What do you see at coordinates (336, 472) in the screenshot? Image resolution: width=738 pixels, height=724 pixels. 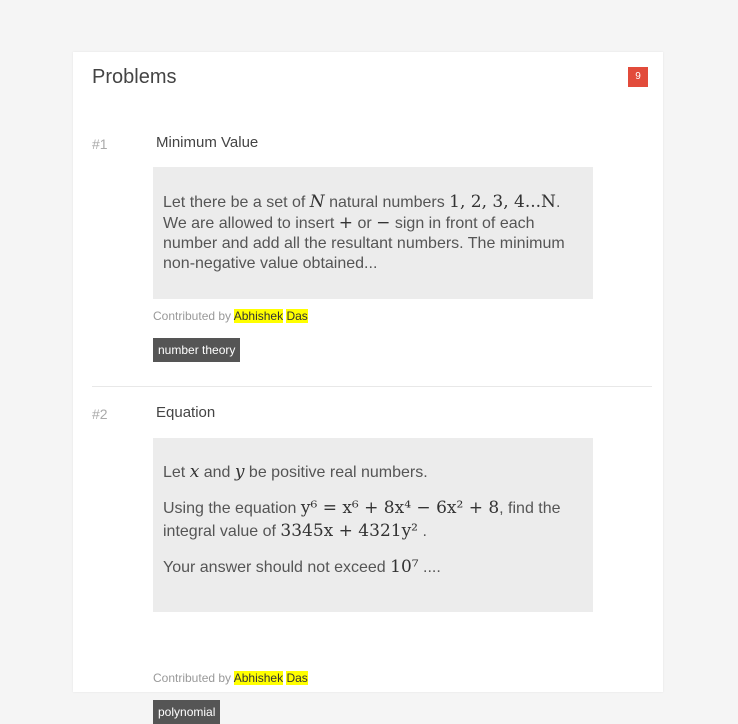 I see `statement-text: be positive real numbers.` at bounding box center [336, 472].